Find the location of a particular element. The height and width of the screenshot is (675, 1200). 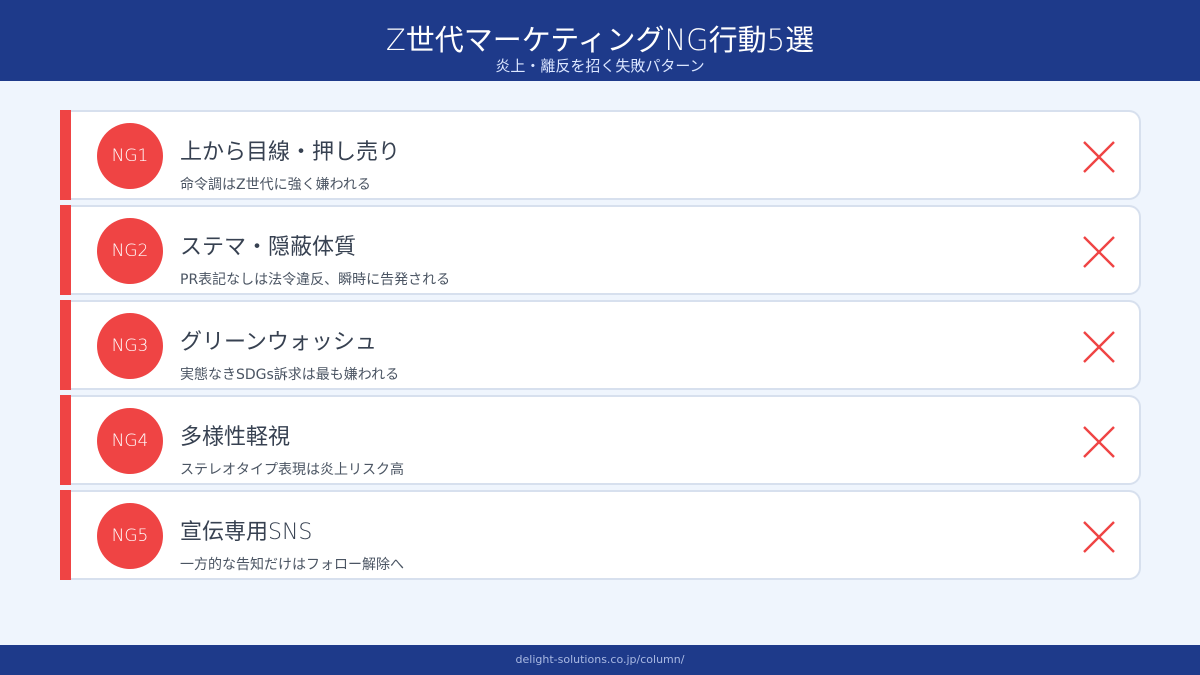

ng-card-1: NG1 上から目線・押し売り 命令調はZ世代に強く嫌われる is located at coordinates (600, 155).